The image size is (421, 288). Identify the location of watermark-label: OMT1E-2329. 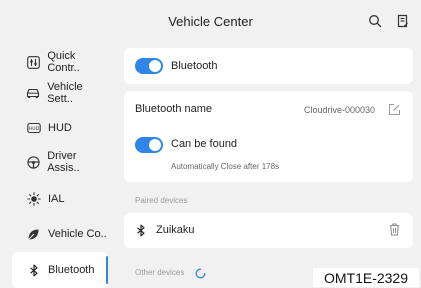
(366, 277).